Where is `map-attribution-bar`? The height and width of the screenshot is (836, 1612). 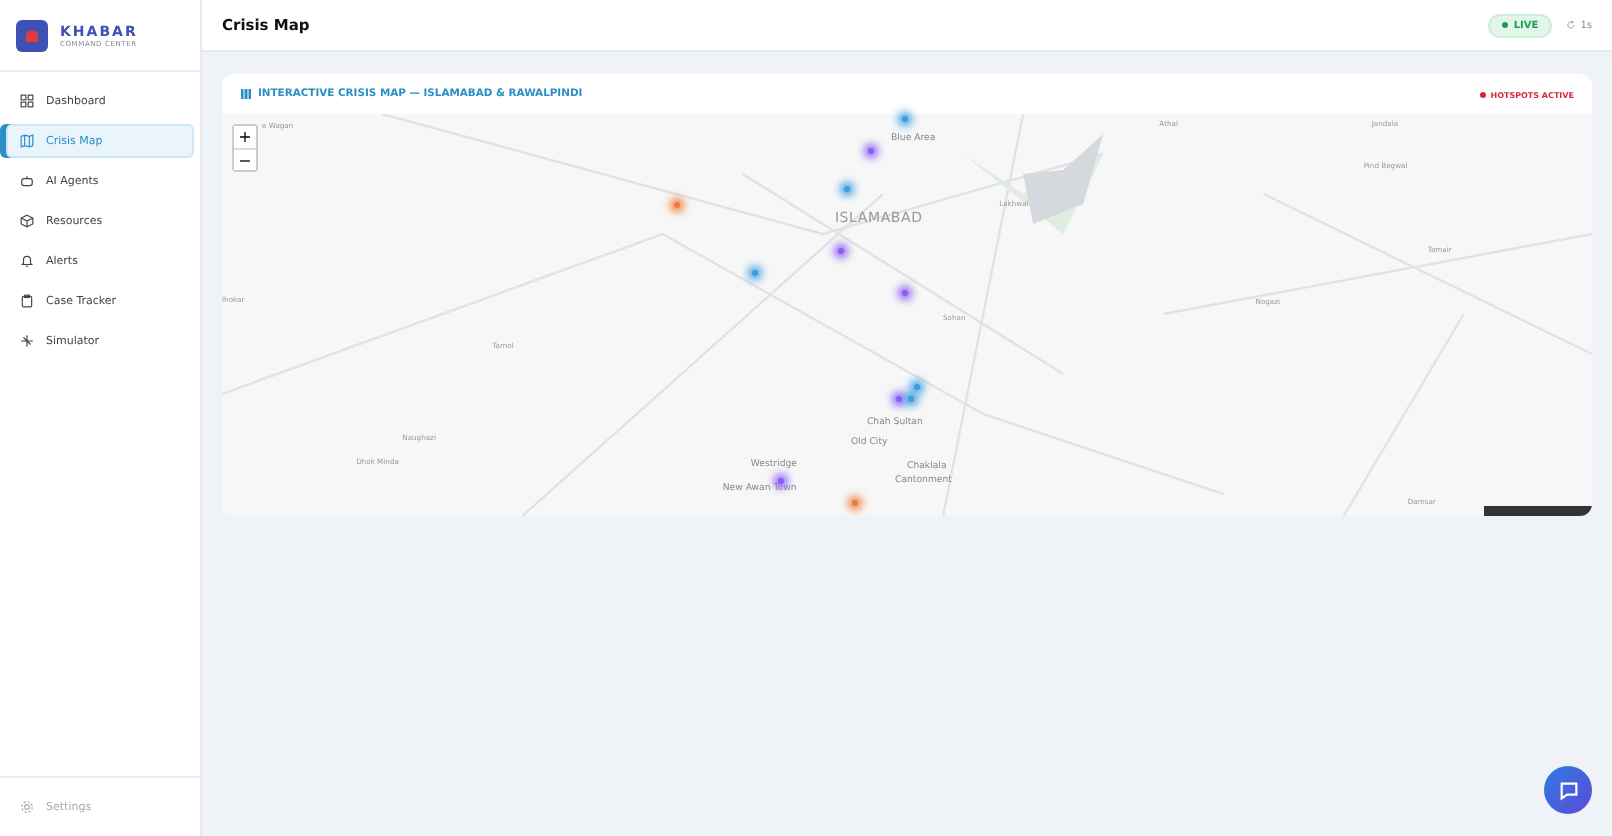
map-attribution-bar is located at coordinates (1538, 511).